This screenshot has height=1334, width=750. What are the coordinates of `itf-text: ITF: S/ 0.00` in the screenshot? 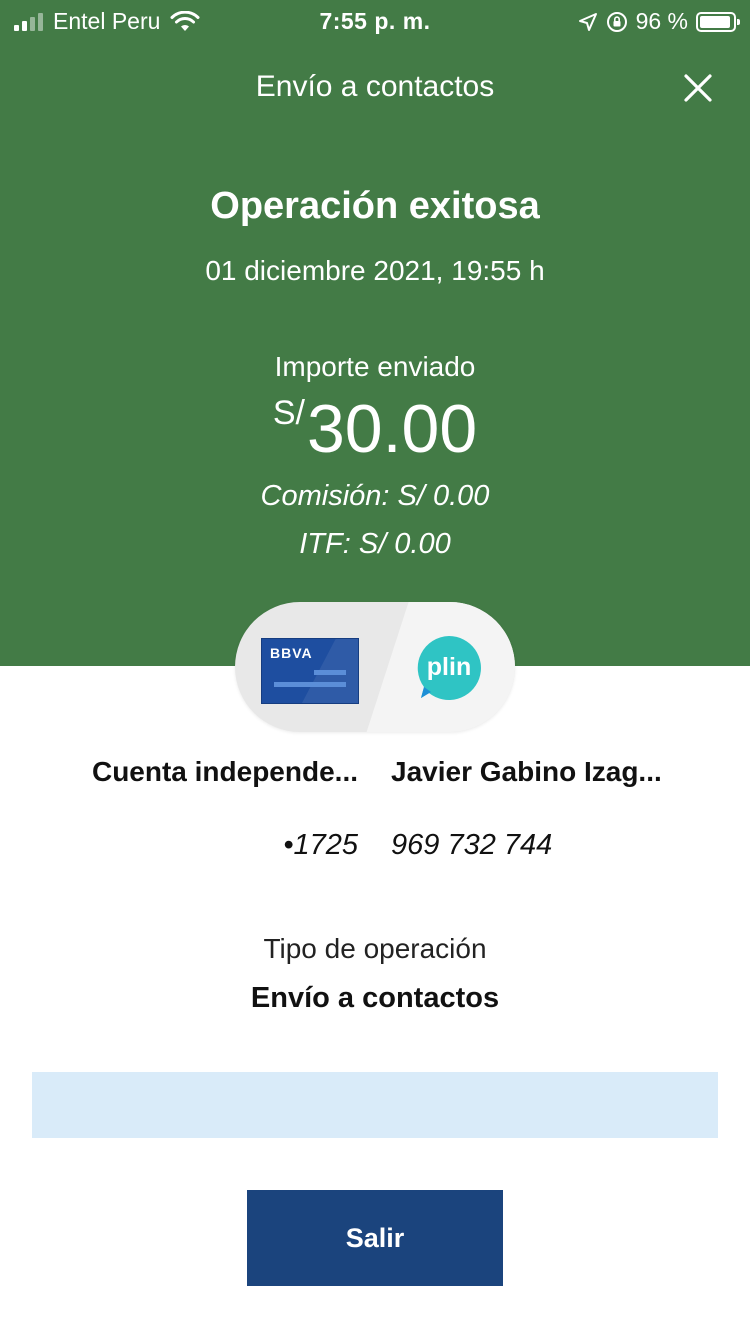 It's located at (375, 544).